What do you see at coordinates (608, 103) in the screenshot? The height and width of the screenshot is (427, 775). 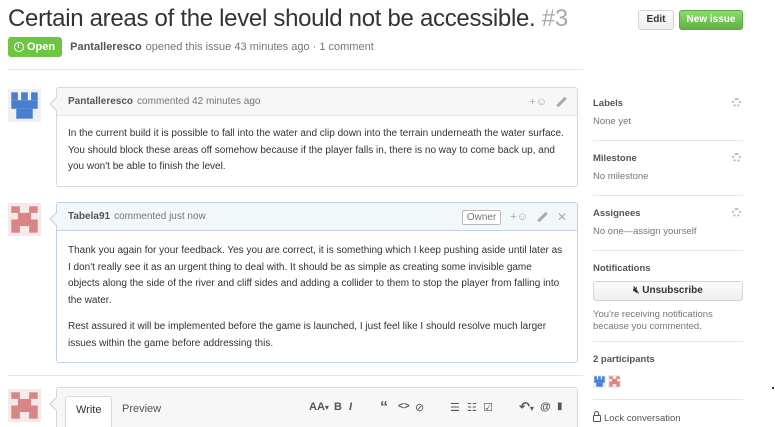 I see `labels-heading: Labels` at bounding box center [608, 103].